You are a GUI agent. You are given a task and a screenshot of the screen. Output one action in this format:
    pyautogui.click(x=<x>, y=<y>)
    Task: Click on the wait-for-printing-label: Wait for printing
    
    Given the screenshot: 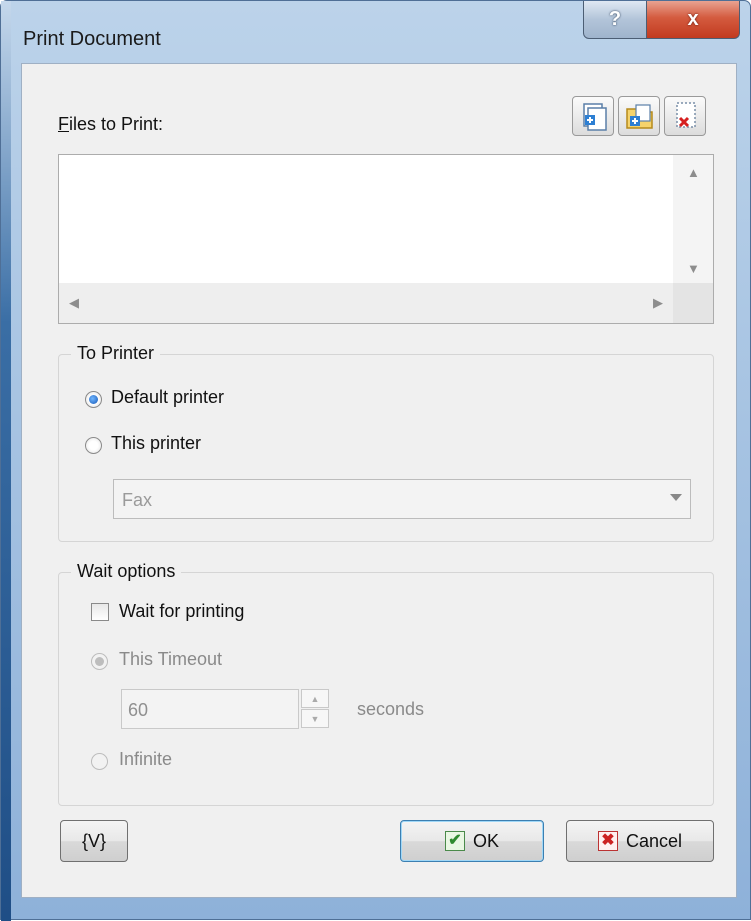 What is the action you would take?
    pyautogui.click(x=181, y=611)
    